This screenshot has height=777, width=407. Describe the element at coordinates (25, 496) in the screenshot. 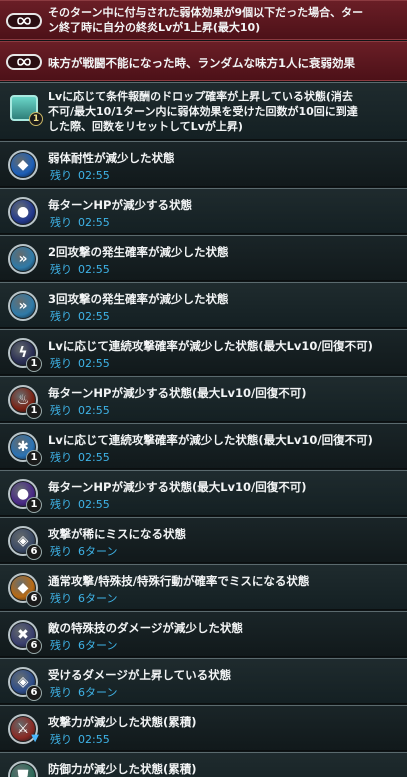

I see `dark-dot-lv-icon: ● 1` at that location.